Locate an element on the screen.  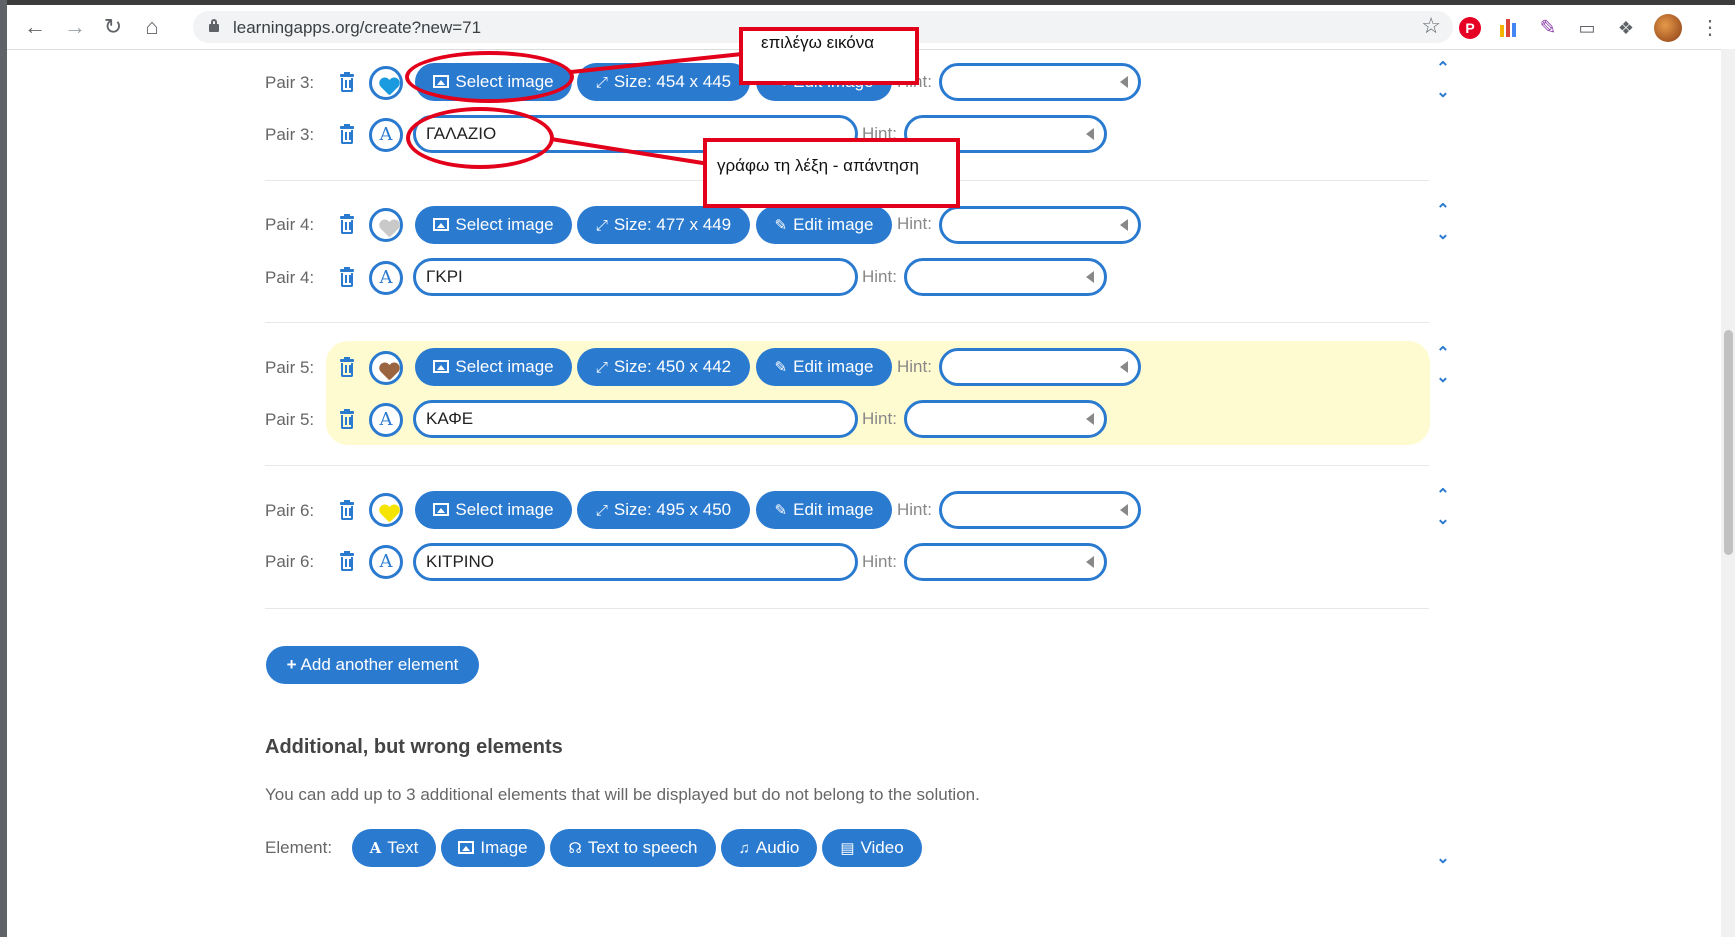
element-text-button: A Text is located at coordinates (394, 848).